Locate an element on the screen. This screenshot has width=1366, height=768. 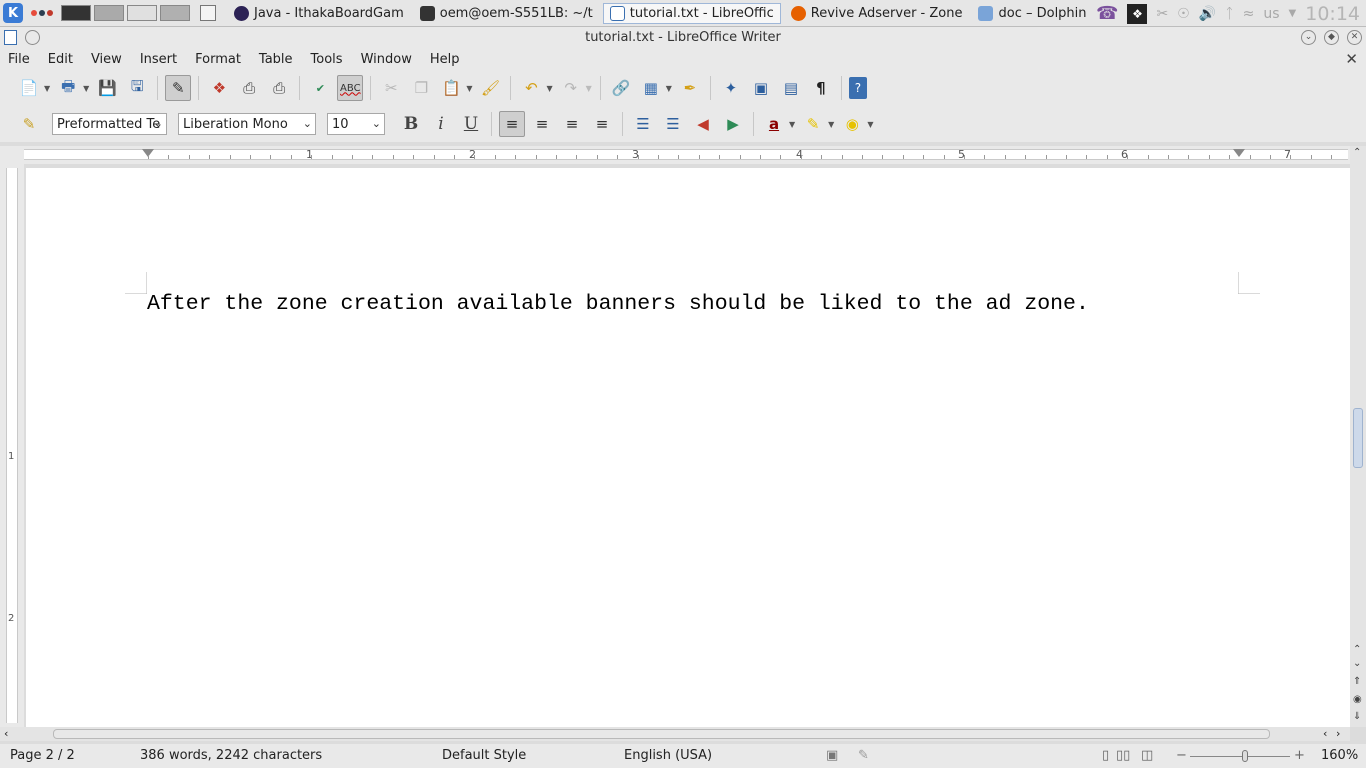
desktop-pager is located at coordinates (125, 13).